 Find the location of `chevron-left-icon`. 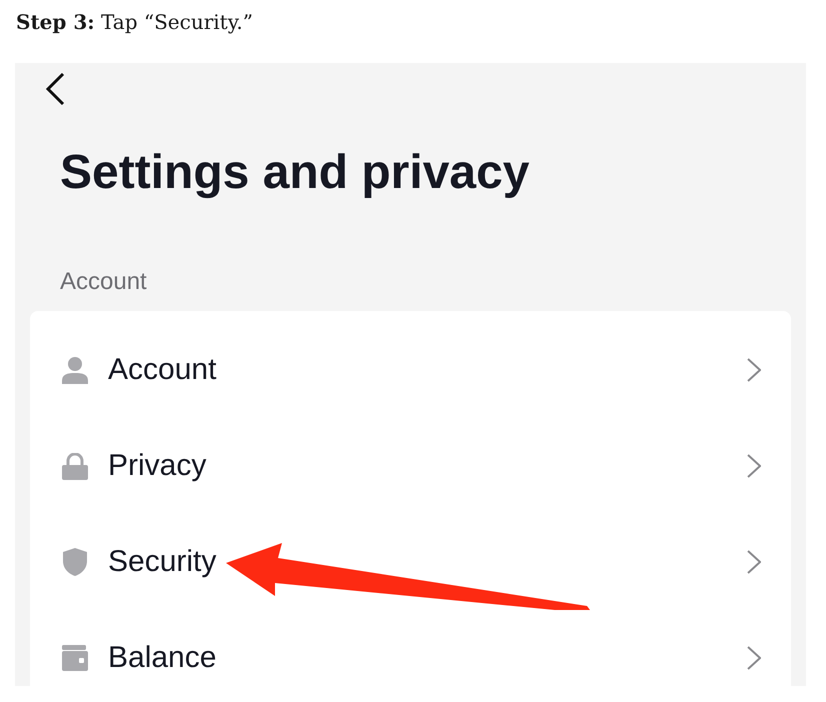

chevron-left-icon is located at coordinates (55, 89).